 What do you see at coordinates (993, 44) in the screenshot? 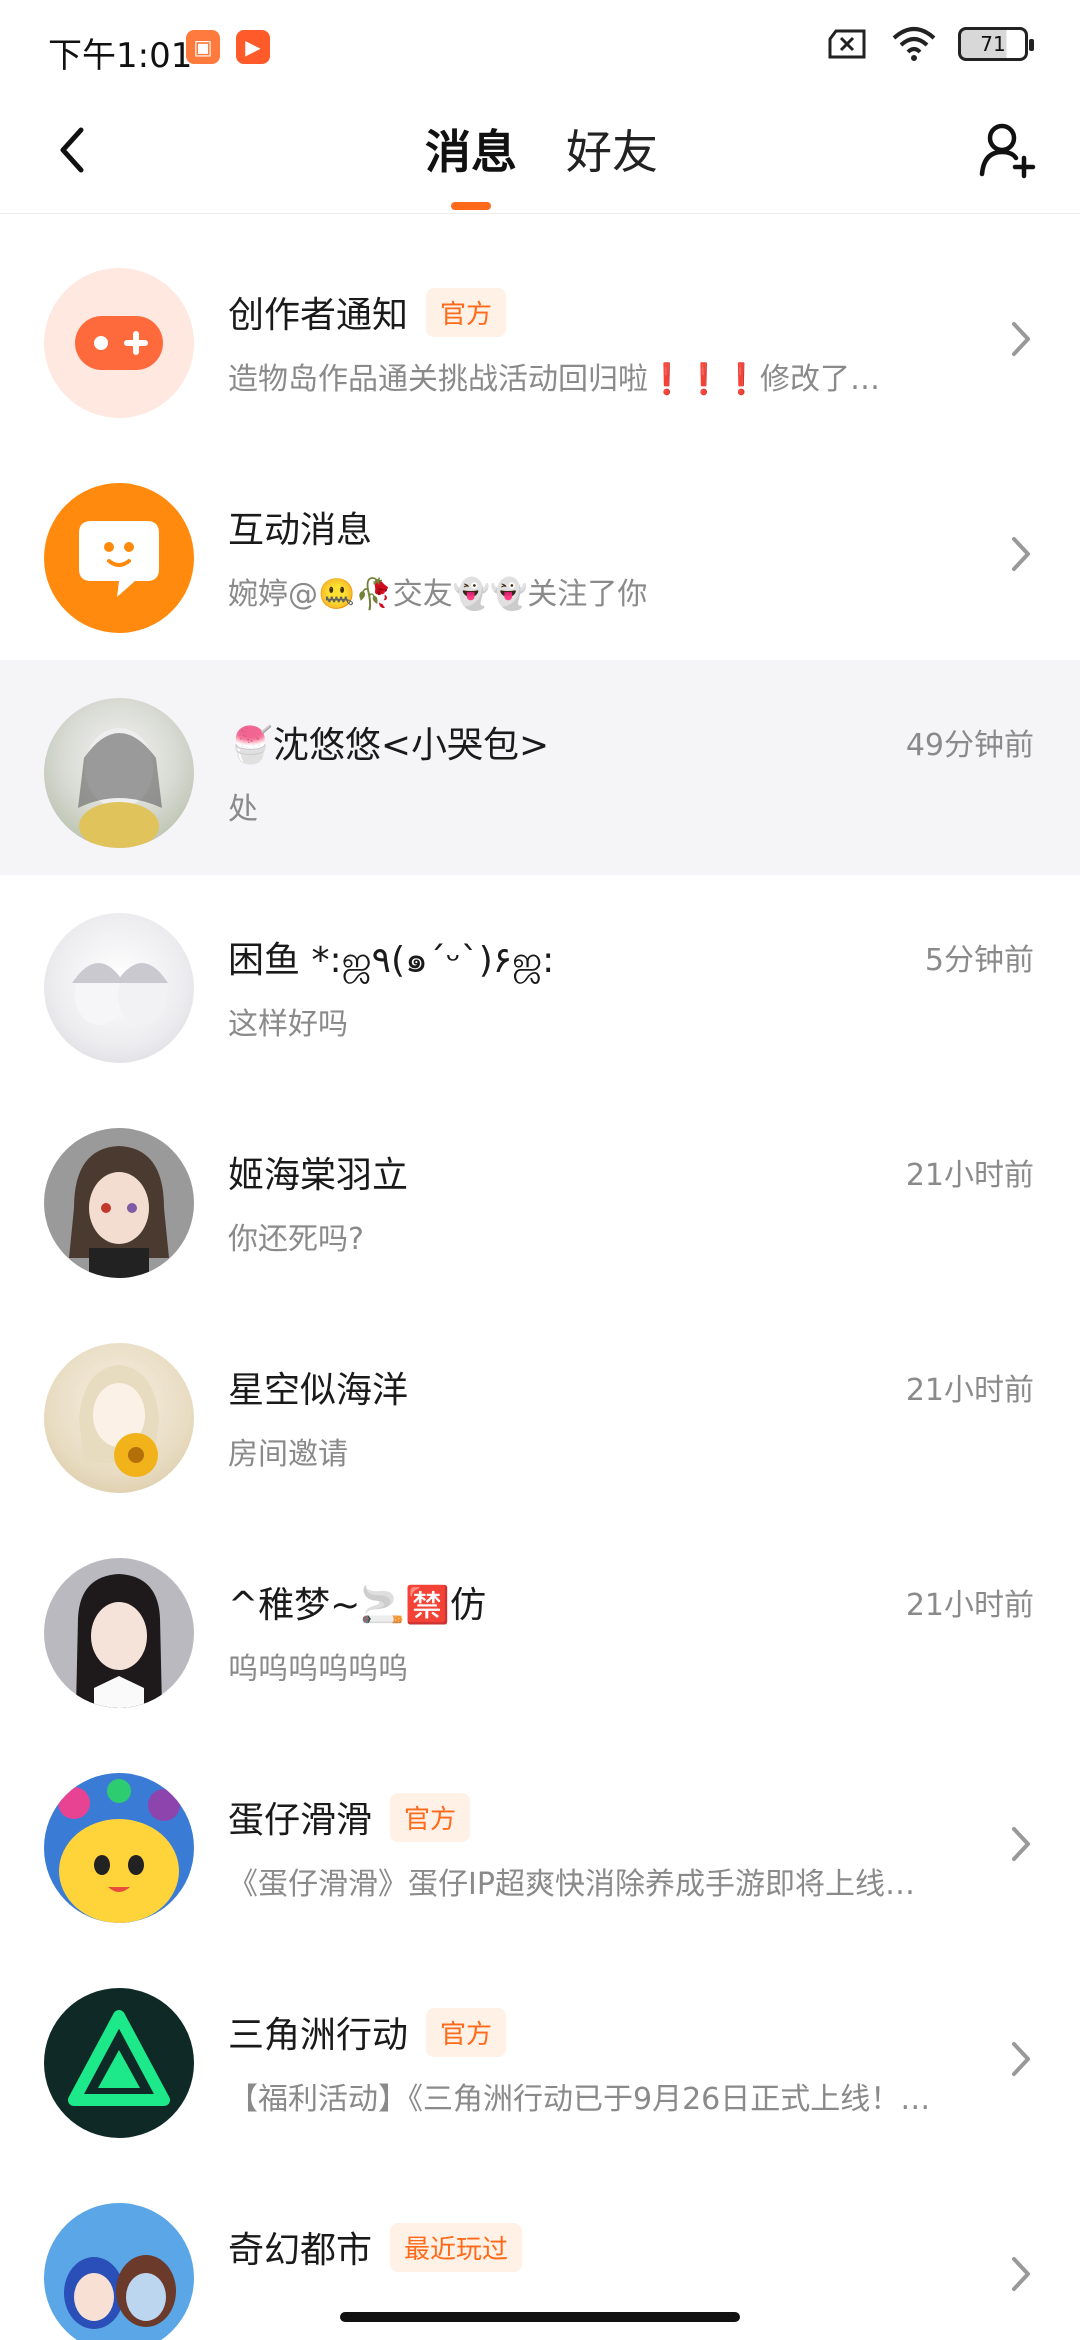
I see `battery-level: 71` at bounding box center [993, 44].